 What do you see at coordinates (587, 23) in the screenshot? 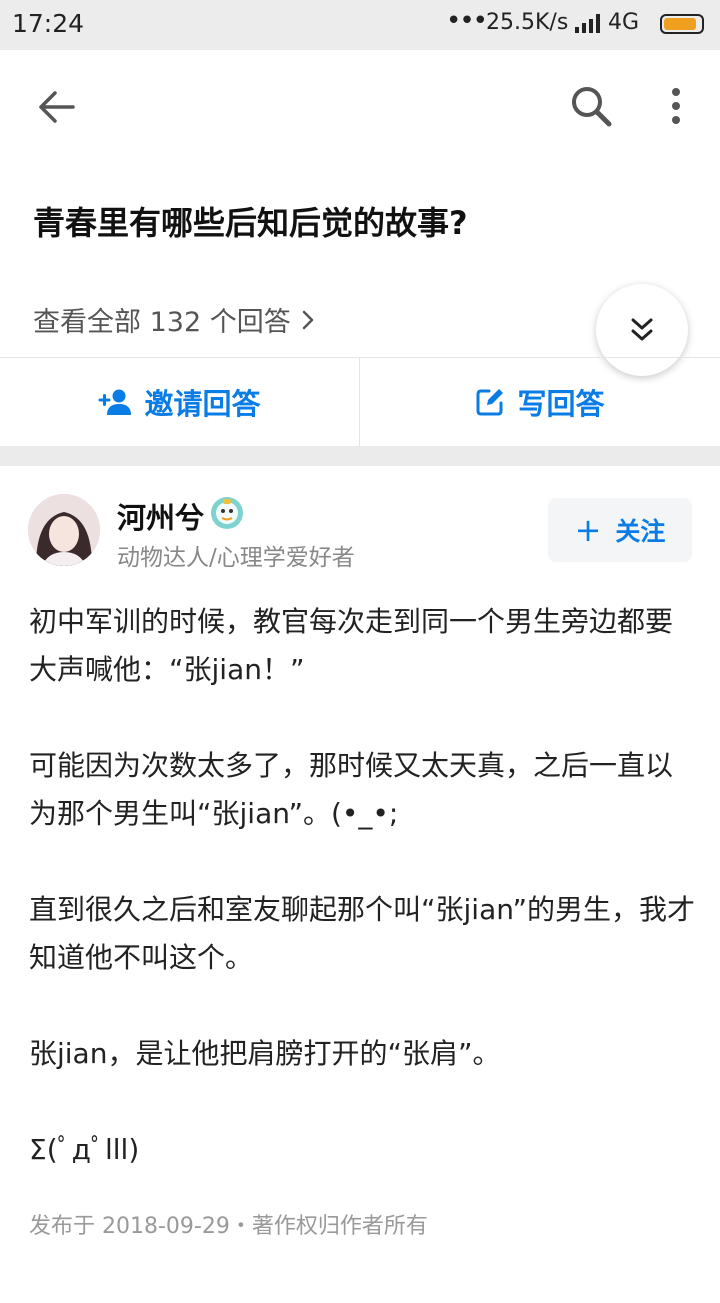
I see `signal-icon` at bounding box center [587, 23].